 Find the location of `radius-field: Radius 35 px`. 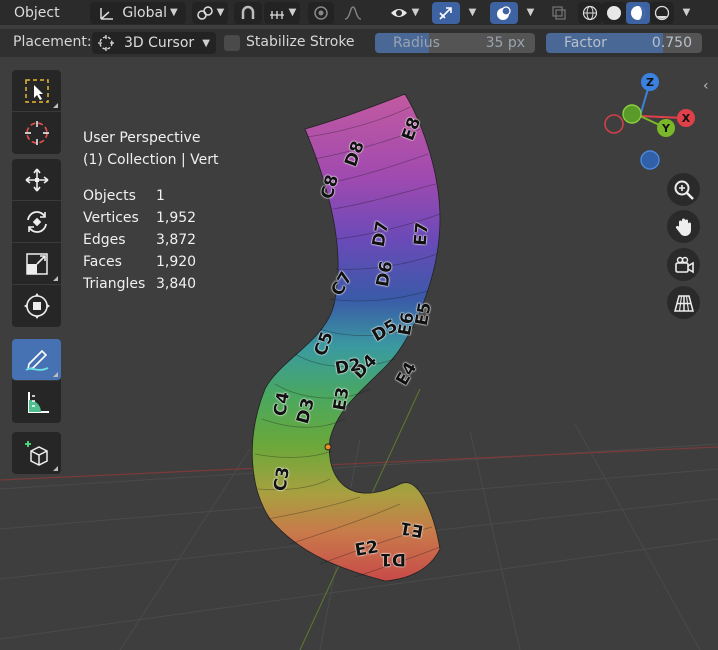

radius-field: Radius 35 px is located at coordinates (455, 43).